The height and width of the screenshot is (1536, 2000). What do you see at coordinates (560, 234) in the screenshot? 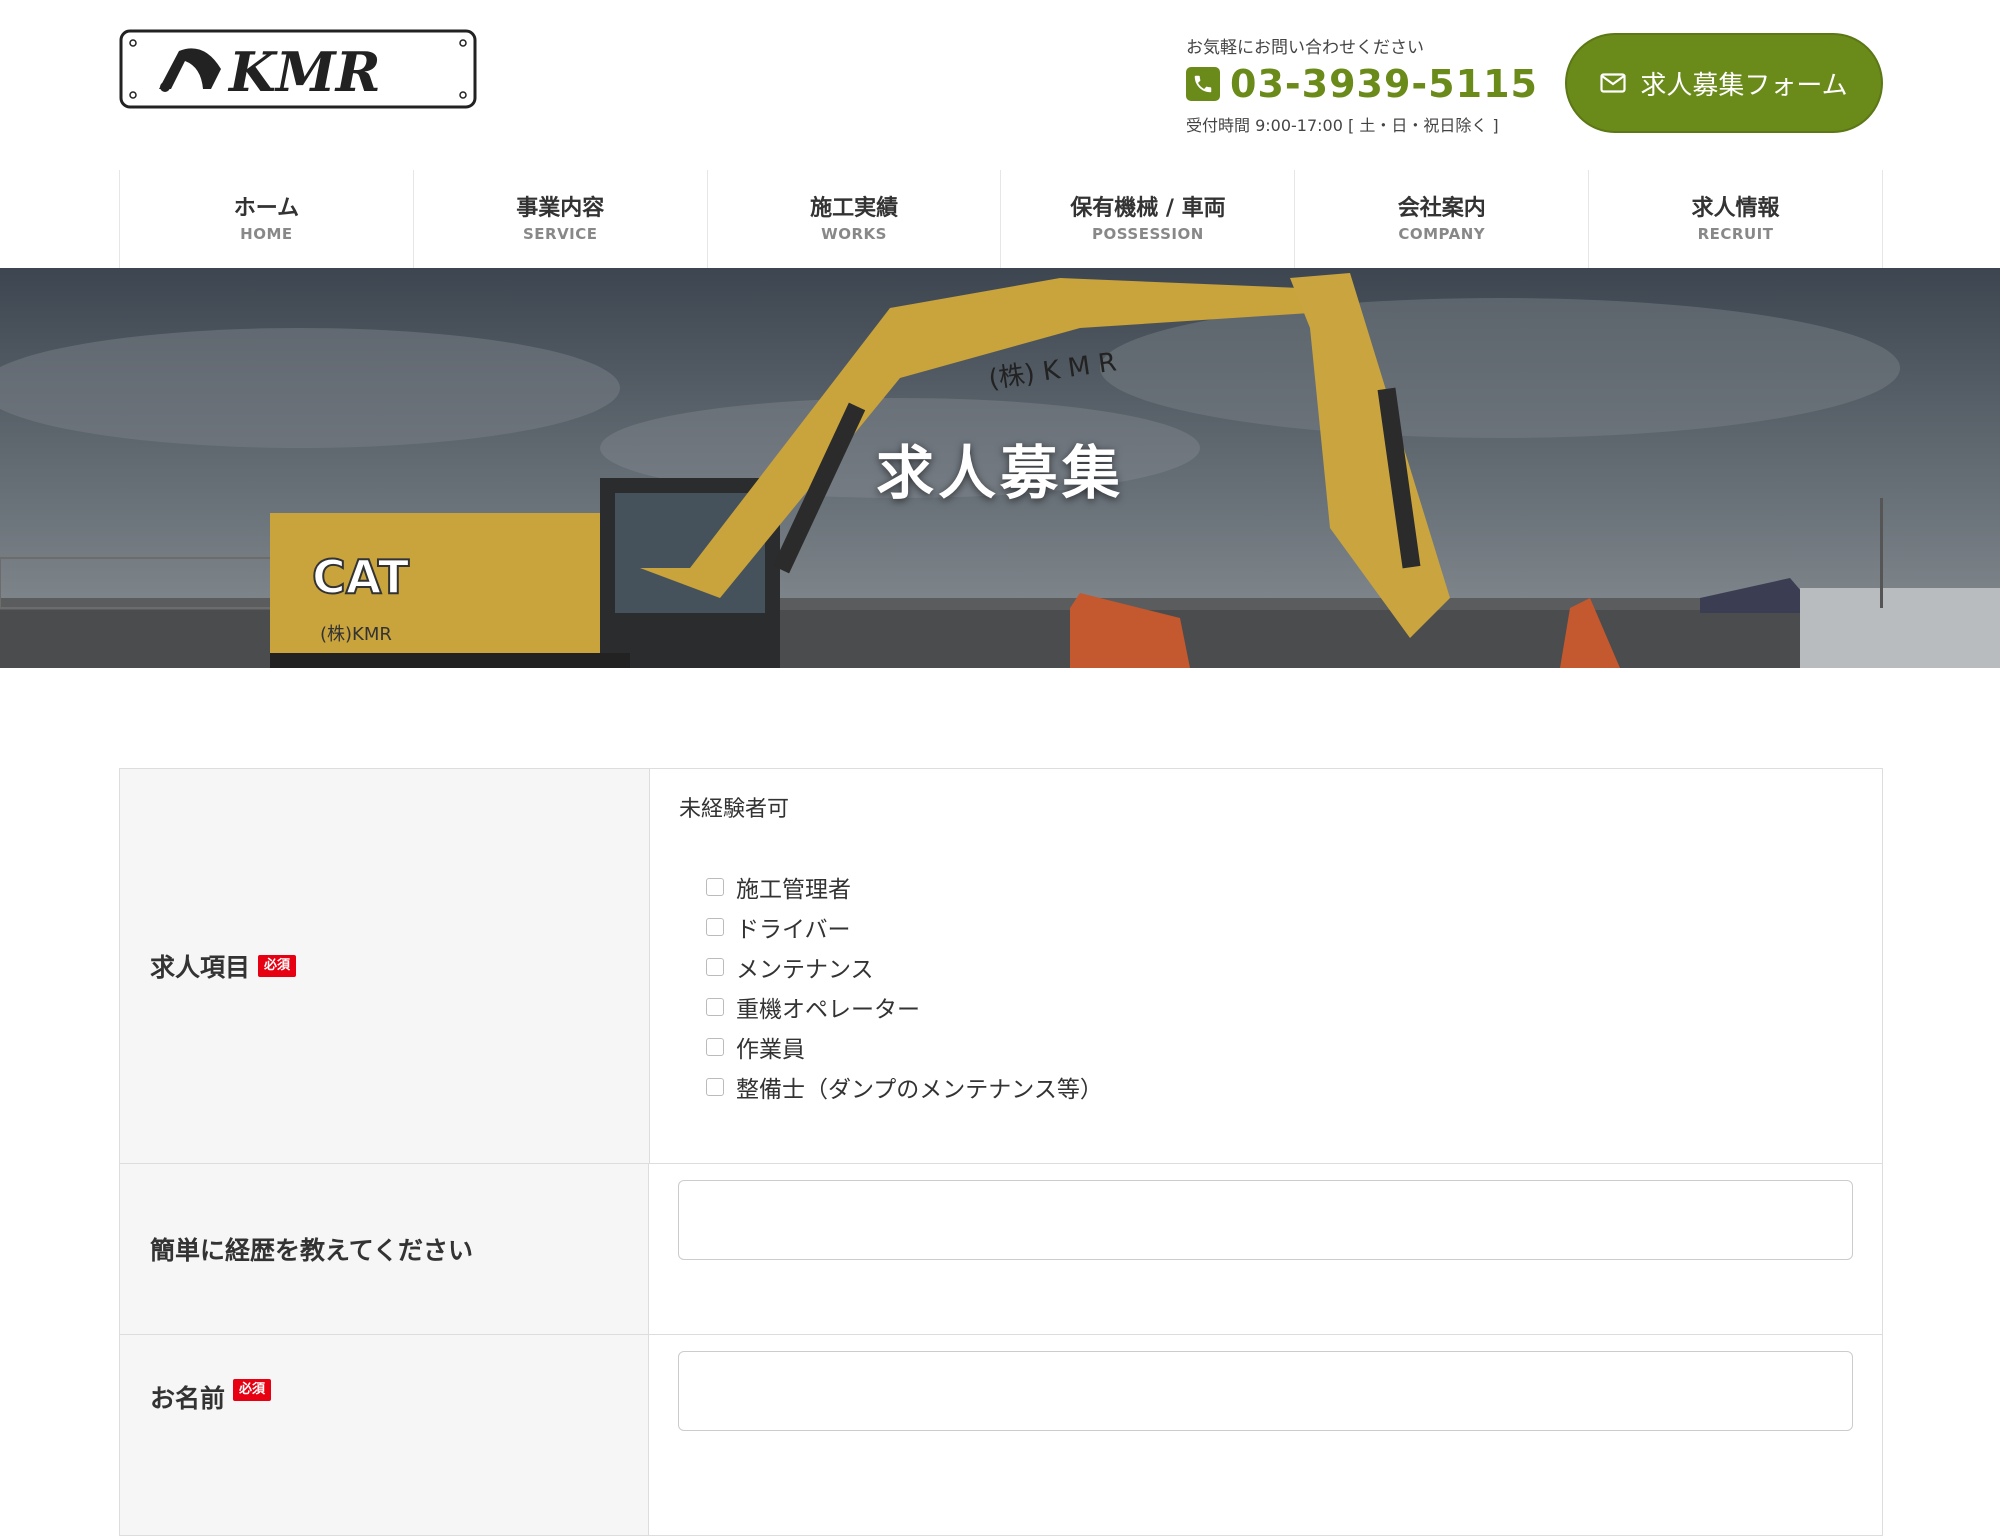
I see `nav-label-en: SERVICE` at bounding box center [560, 234].